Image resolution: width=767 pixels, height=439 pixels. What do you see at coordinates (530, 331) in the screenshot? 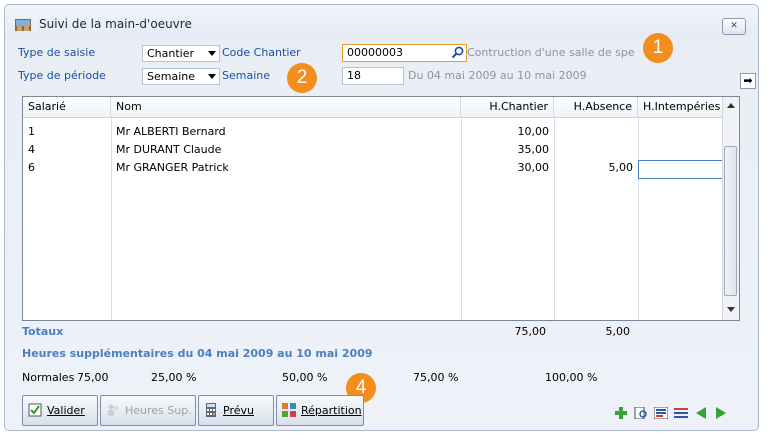
I see `total-h-chantier: 75,00` at bounding box center [530, 331].